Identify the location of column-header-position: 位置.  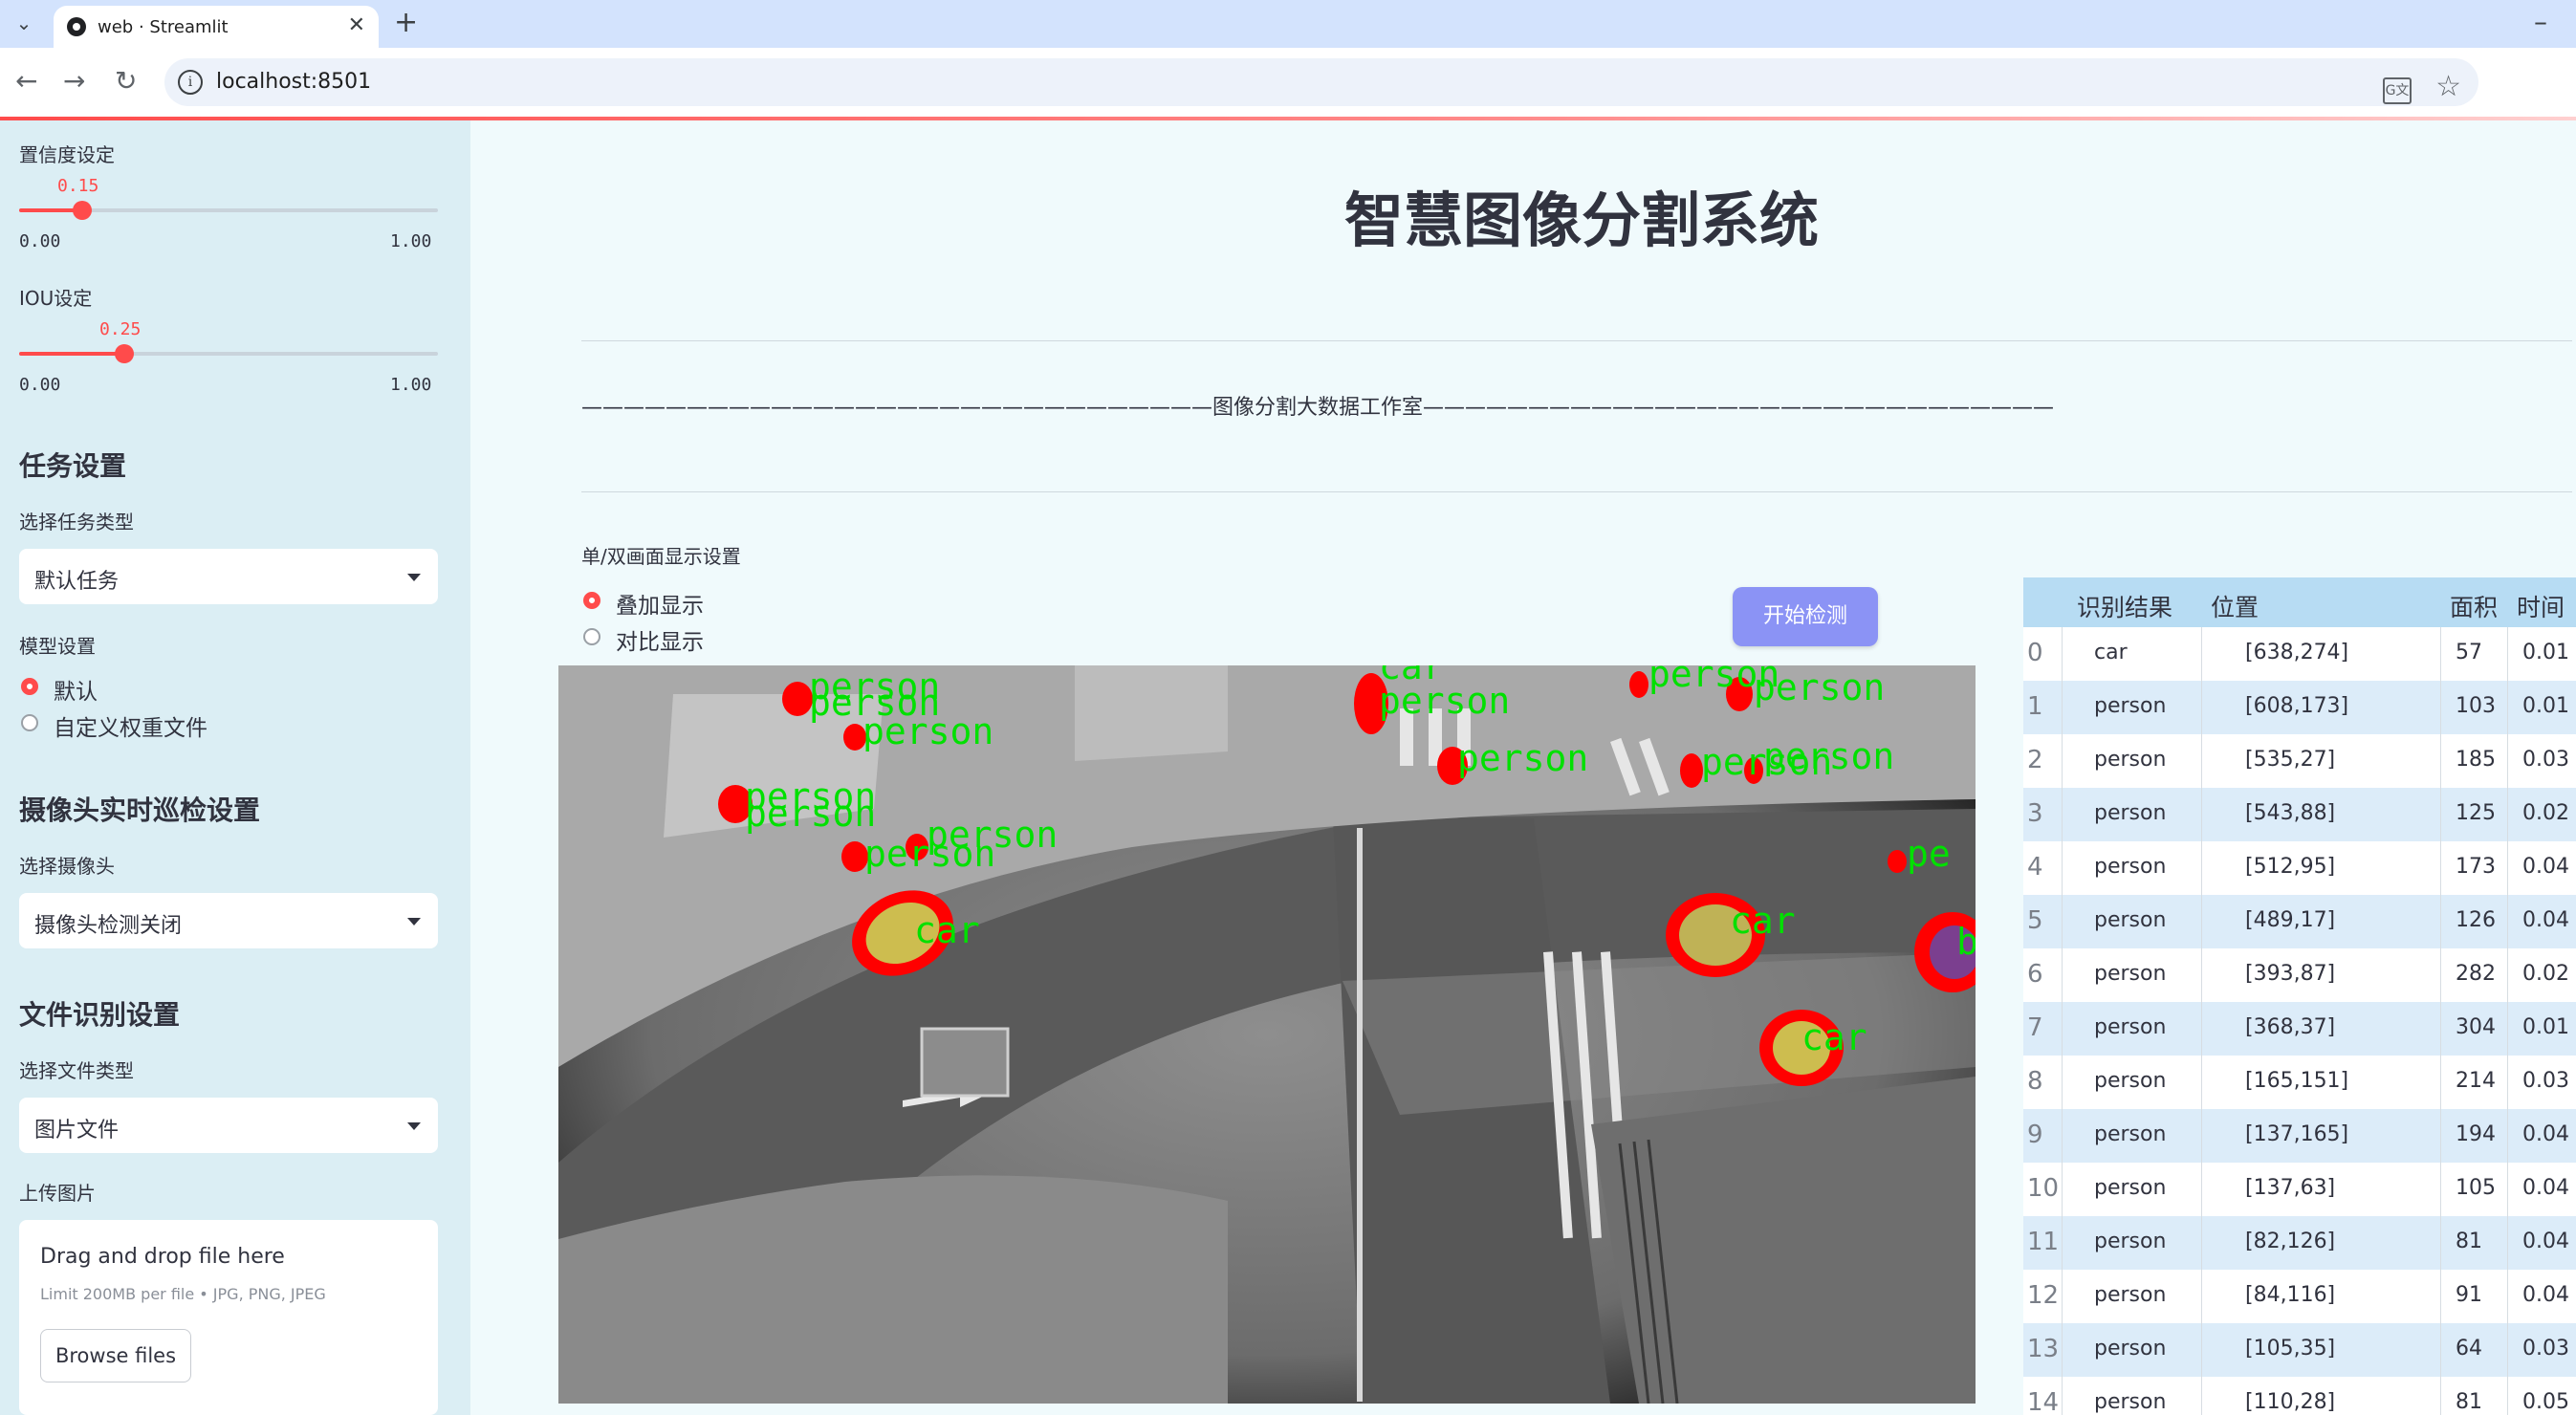
(2235, 606).